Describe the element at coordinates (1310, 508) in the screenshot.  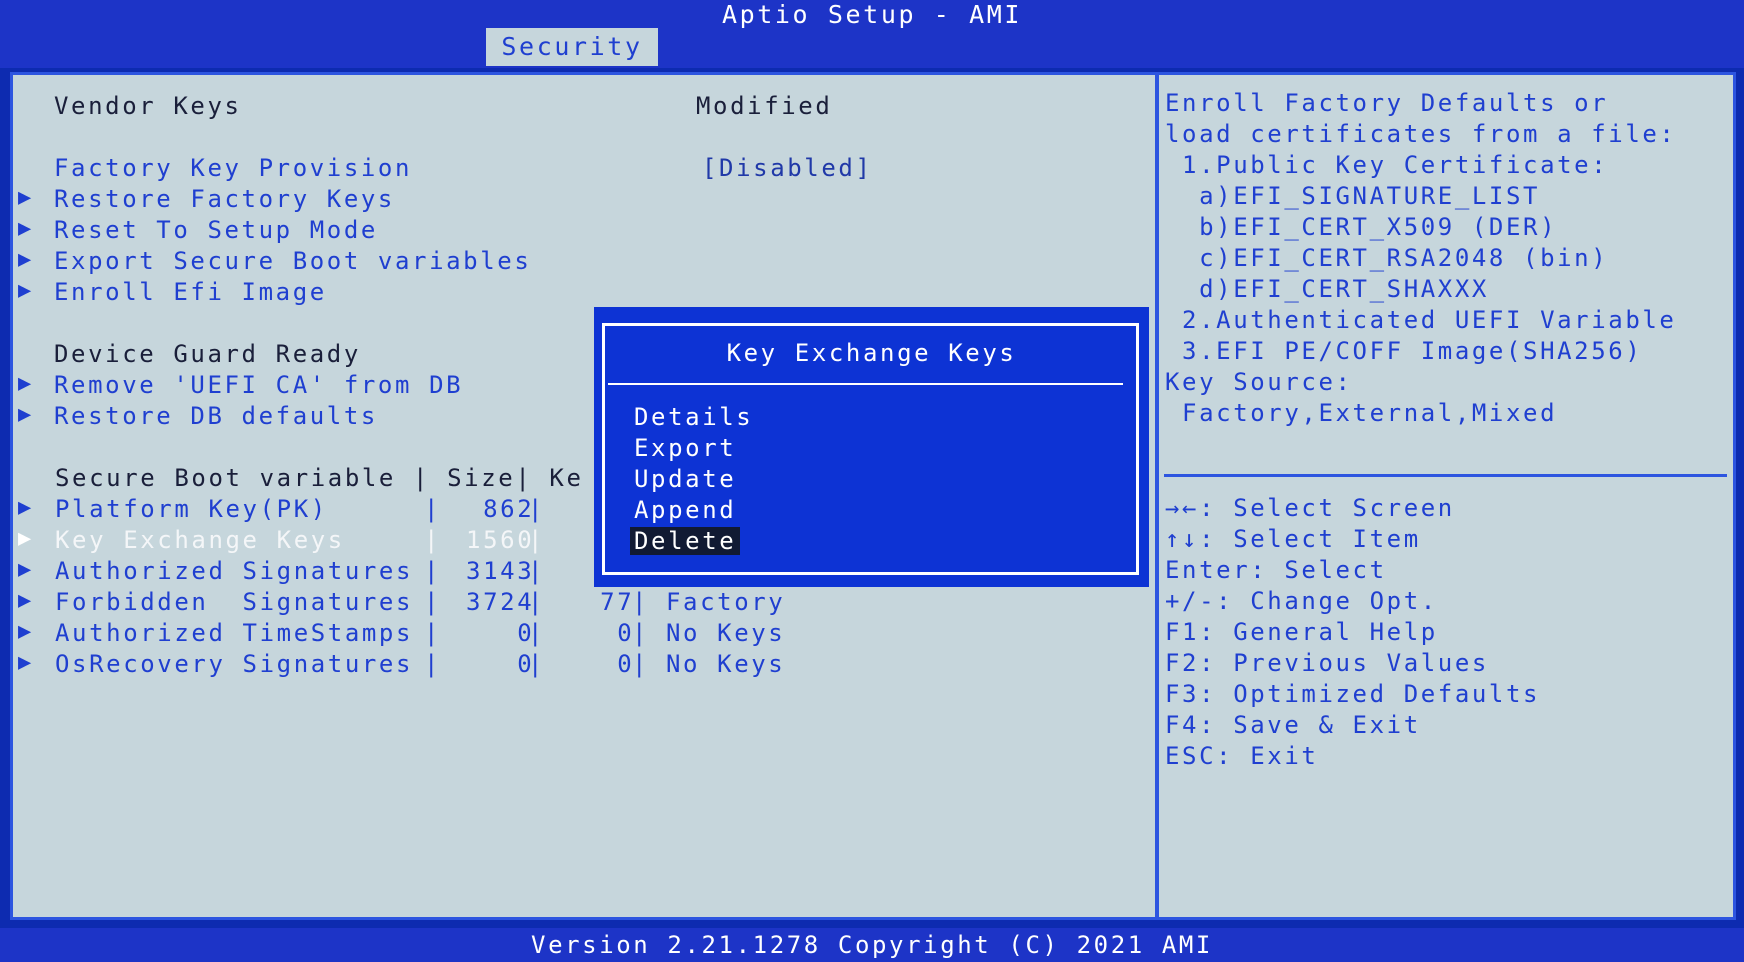
I see `key-hint: →←: Select Screen` at that location.